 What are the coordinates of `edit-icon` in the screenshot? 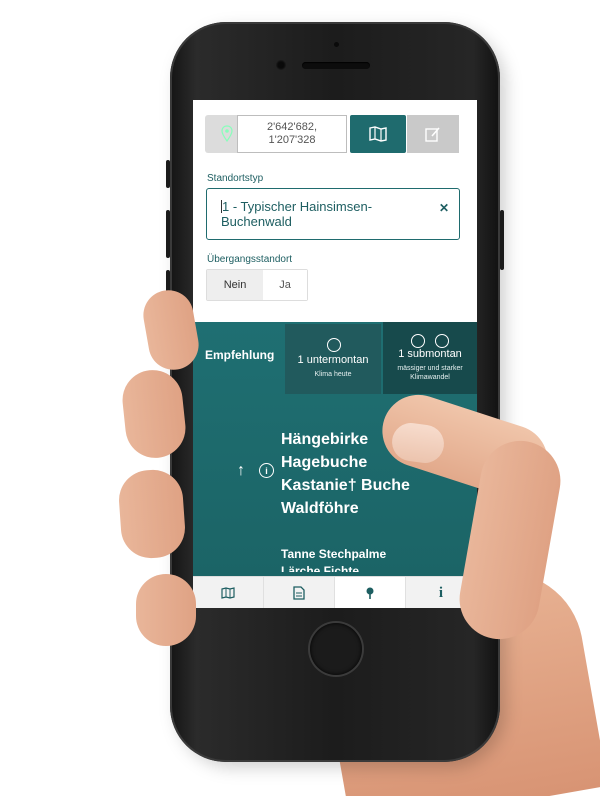 It's located at (432, 134).